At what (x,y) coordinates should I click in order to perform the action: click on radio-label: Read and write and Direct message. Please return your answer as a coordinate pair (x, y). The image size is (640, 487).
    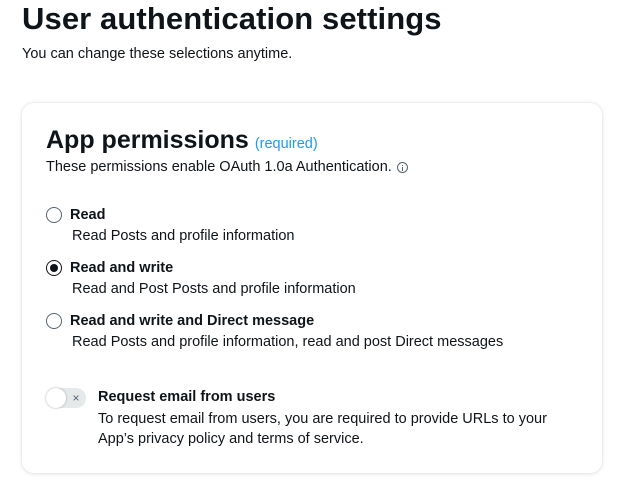
    Looking at the image, I should click on (192, 321).